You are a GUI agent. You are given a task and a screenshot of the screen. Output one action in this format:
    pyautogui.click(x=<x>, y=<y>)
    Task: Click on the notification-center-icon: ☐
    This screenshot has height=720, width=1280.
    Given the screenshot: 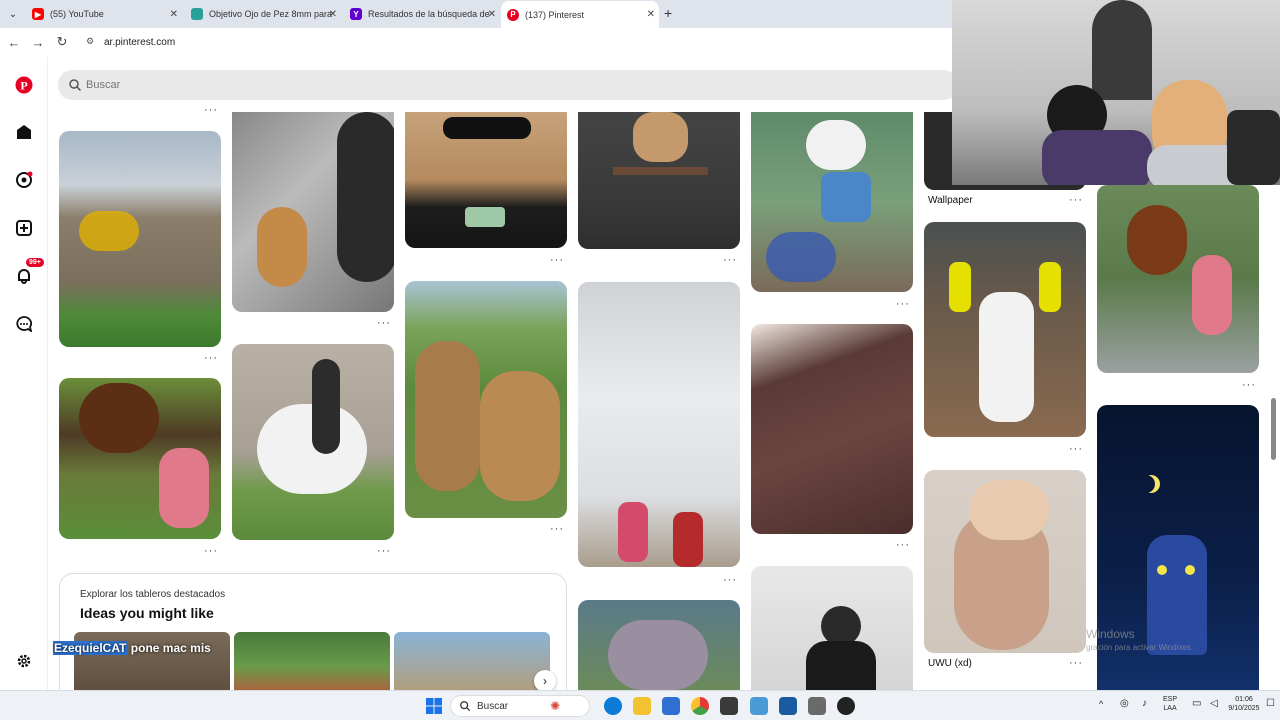 What is the action you would take?
    pyautogui.click(x=1270, y=704)
    